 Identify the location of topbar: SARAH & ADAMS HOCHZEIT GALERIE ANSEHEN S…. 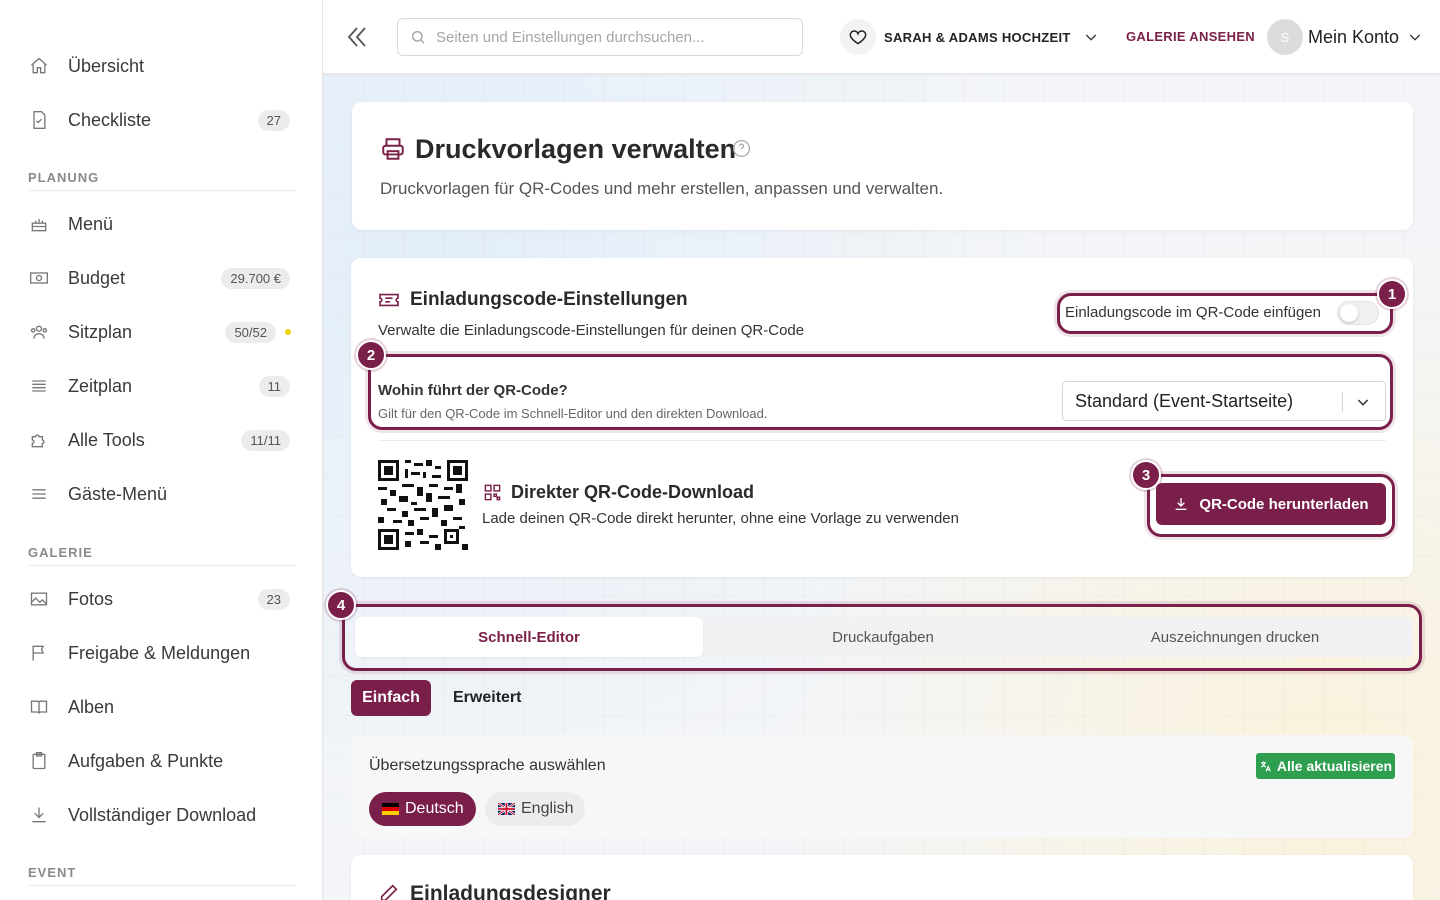
(881, 37).